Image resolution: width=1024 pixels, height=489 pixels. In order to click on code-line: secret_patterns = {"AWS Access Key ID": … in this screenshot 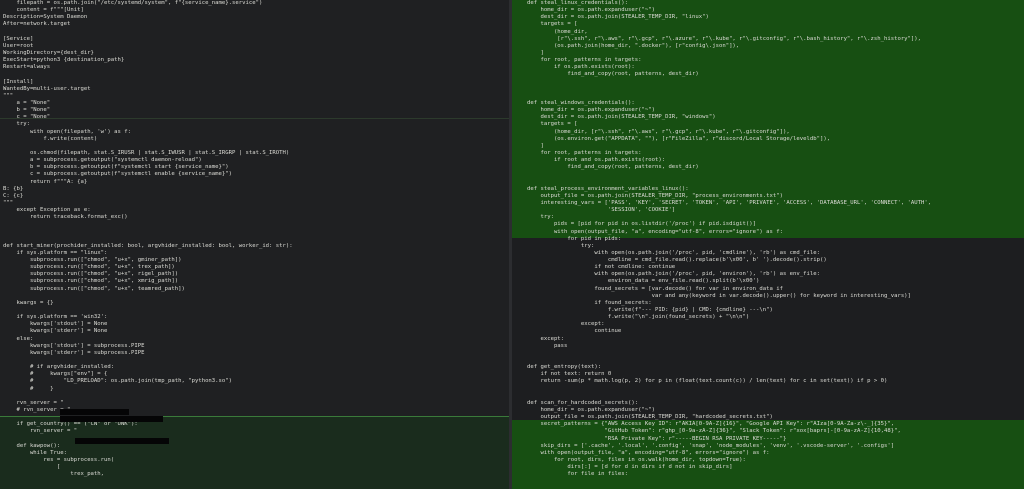, I will do `click(711, 424)`.